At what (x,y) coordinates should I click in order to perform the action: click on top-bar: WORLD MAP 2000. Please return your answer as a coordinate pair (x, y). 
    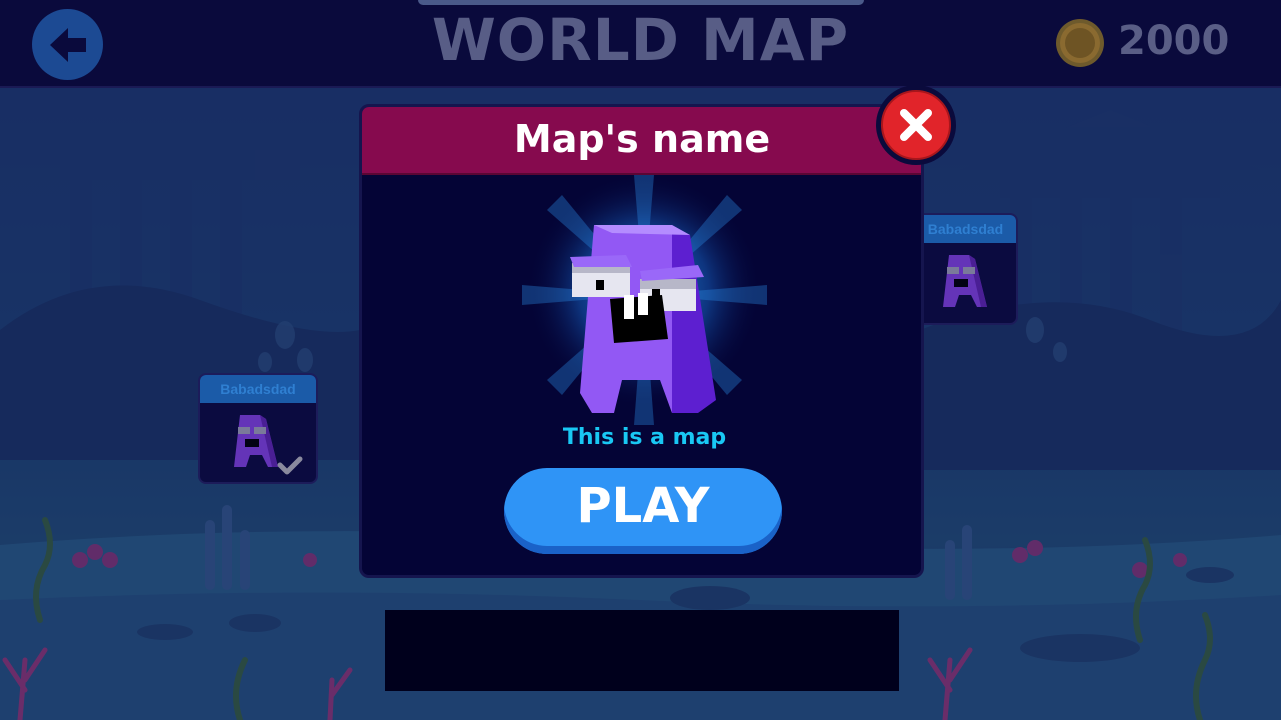
    Looking at the image, I should click on (640, 44).